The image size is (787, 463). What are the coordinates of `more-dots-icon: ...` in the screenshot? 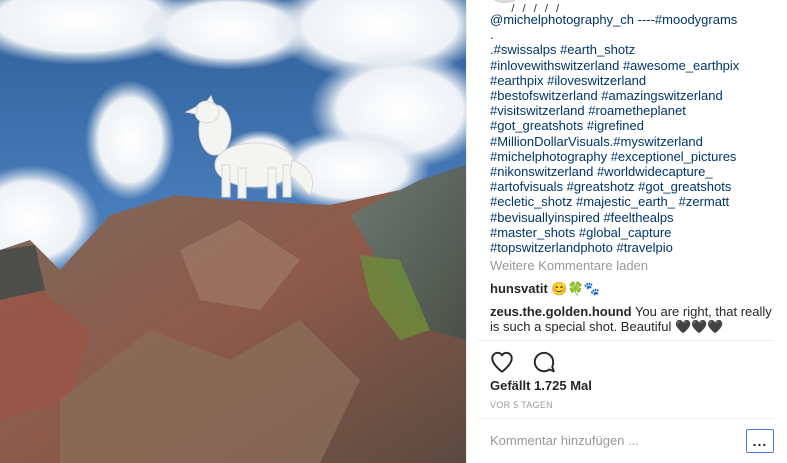 It's located at (760, 441).